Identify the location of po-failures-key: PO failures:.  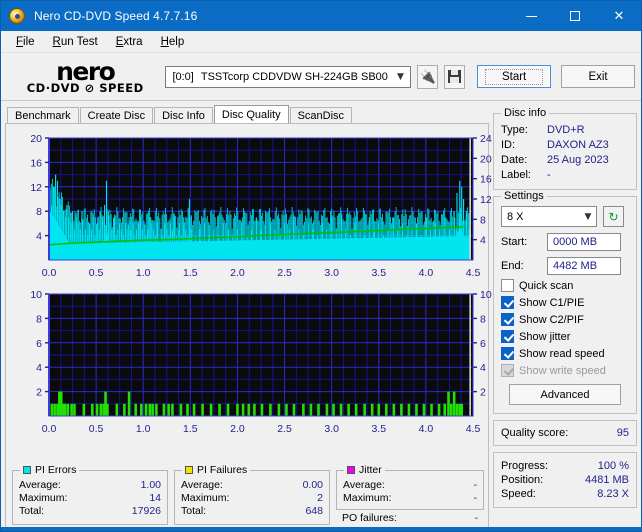
(369, 518).